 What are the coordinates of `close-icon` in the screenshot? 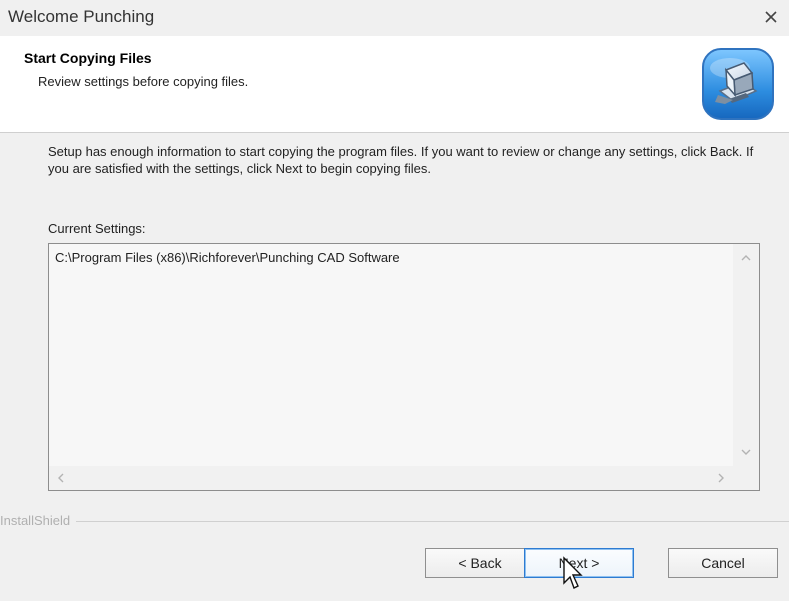 It's located at (771, 17).